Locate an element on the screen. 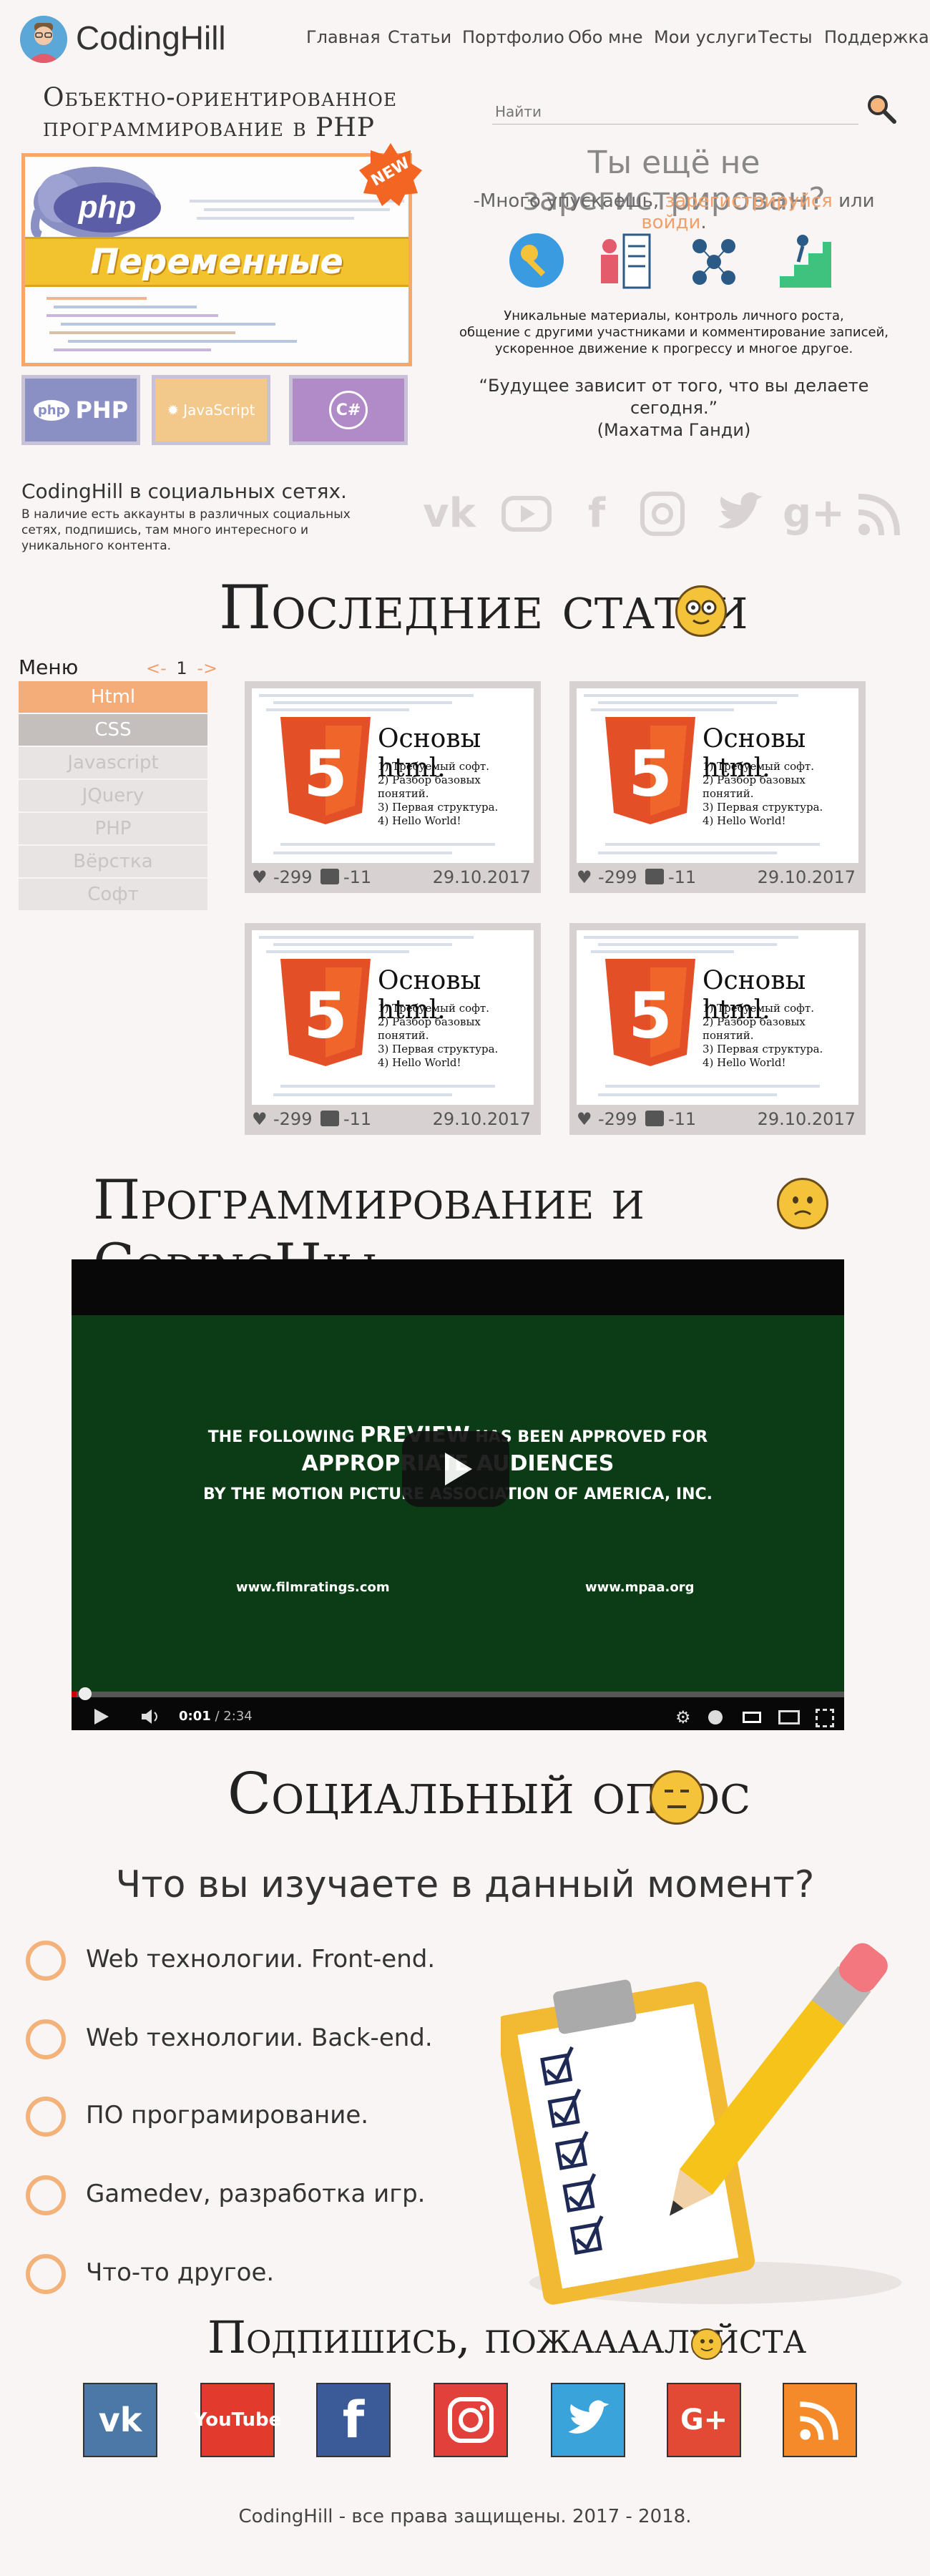 Image resolution: width=930 pixels, height=2576 pixels. youtube-icon is located at coordinates (526, 514).